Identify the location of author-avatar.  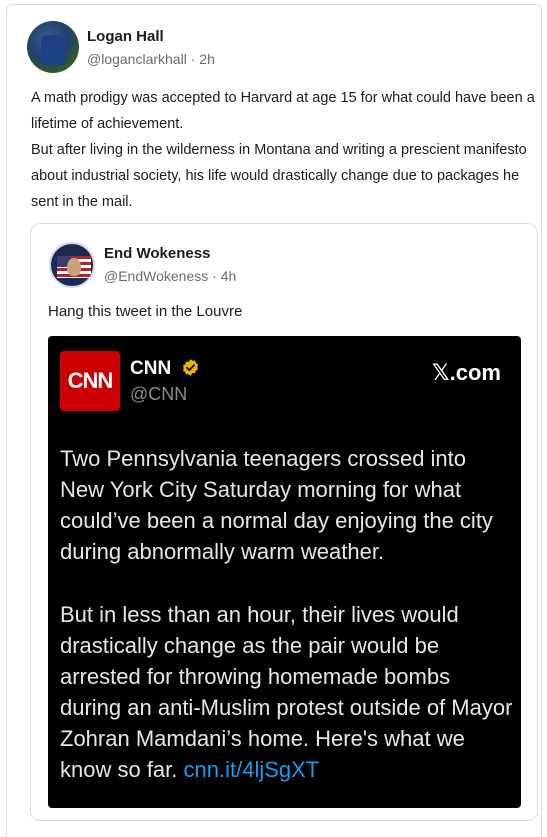
(53, 47).